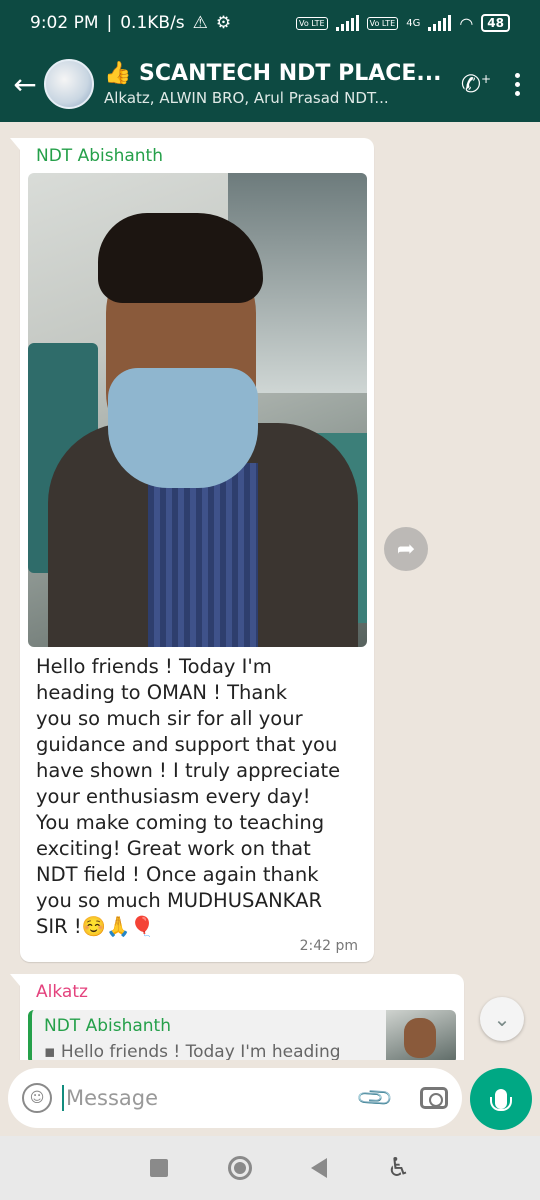 The image size is (540, 1200). Describe the element at coordinates (200, 23) in the screenshot. I see `warning-icon: ⚠` at that location.